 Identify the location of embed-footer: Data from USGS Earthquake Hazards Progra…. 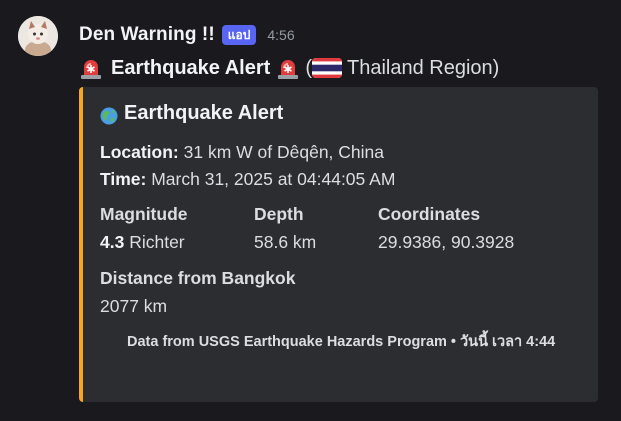
(341, 342).